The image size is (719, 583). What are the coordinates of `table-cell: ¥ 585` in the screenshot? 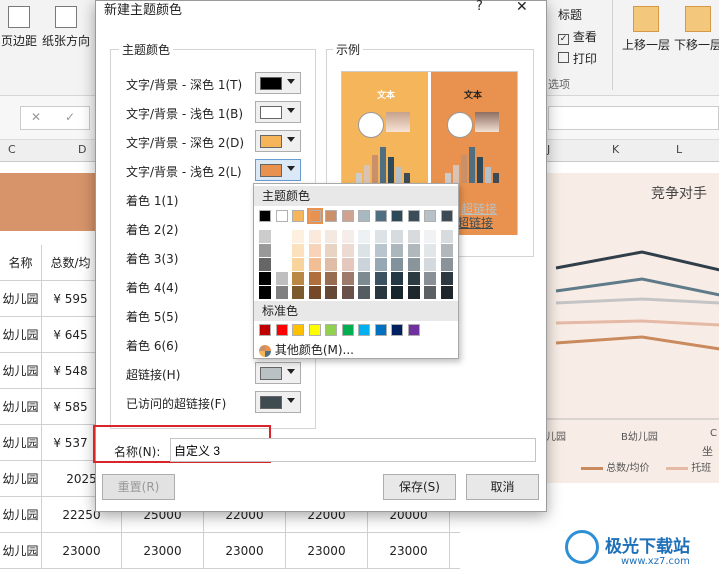 It's located at (71, 407).